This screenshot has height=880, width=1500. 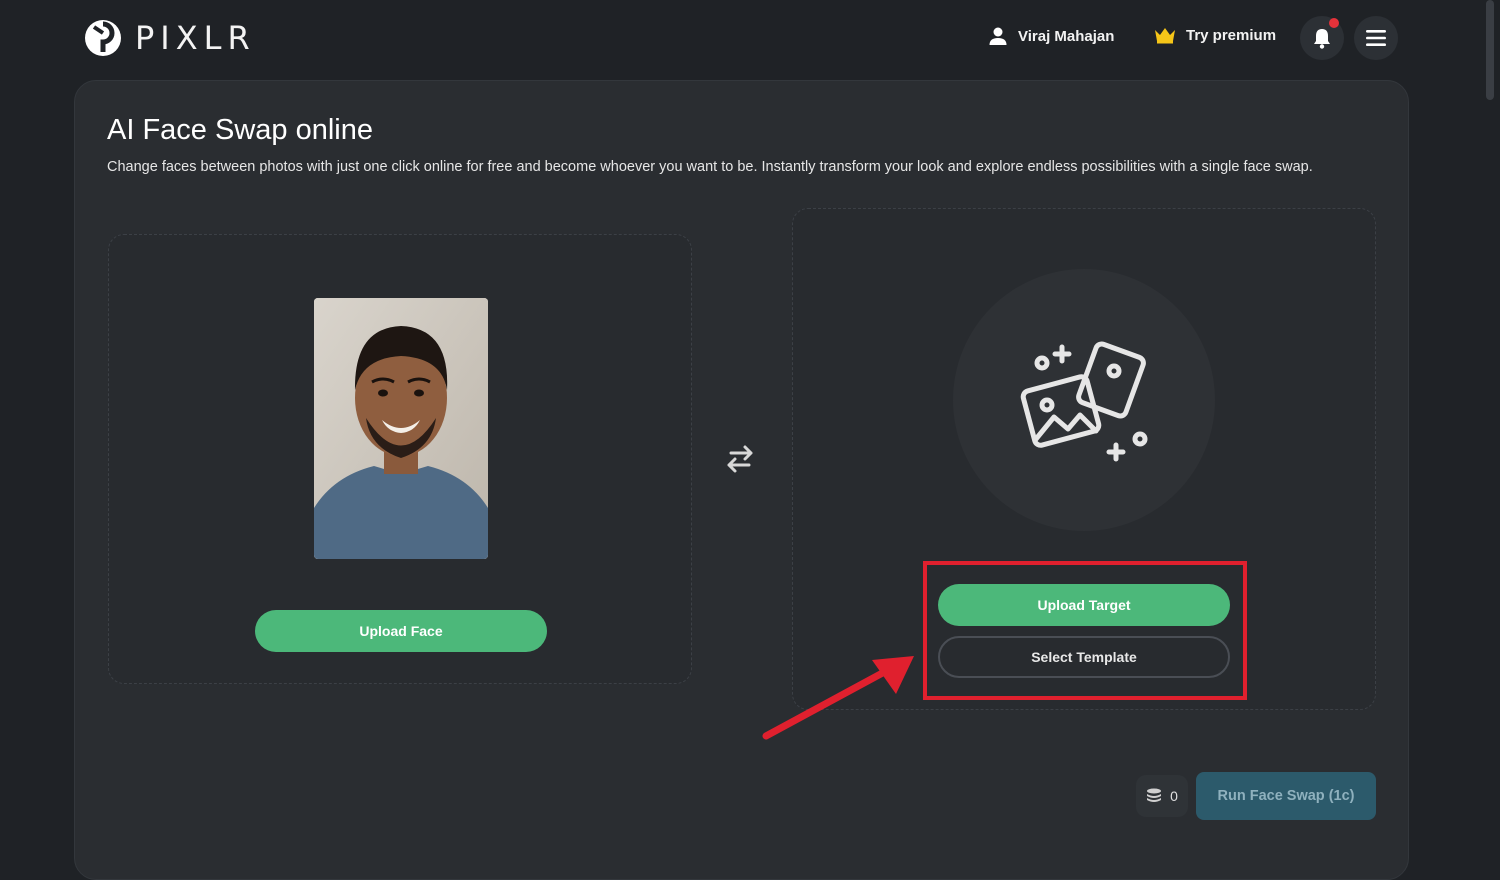 I want to click on coins-stack-icon, so click(x=1154, y=795).